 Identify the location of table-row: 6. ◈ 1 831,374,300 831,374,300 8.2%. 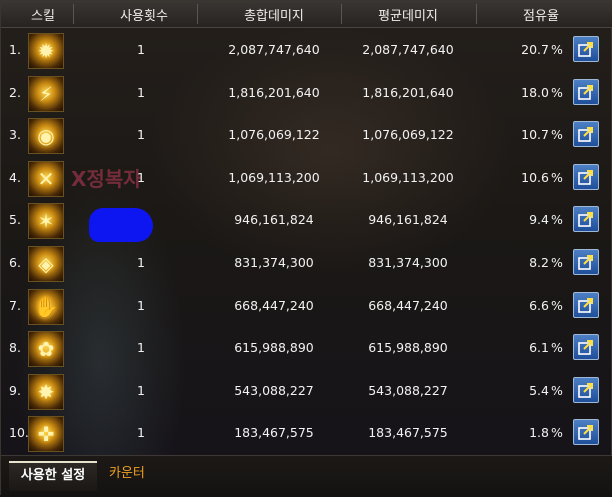
(306, 263).